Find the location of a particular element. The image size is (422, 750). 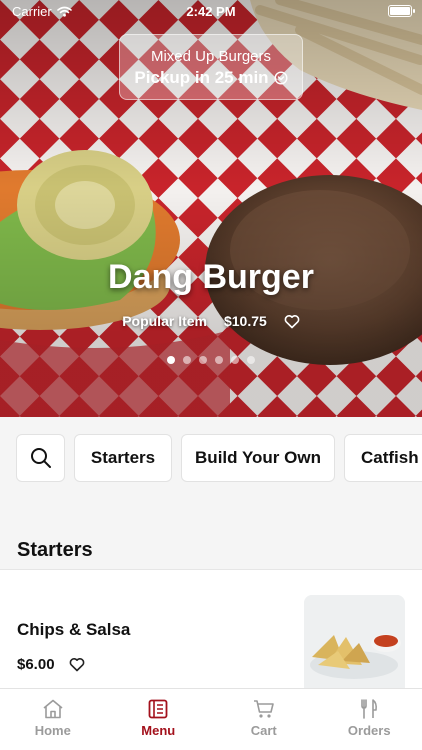

tab-label: Cart is located at coordinates (263, 730).